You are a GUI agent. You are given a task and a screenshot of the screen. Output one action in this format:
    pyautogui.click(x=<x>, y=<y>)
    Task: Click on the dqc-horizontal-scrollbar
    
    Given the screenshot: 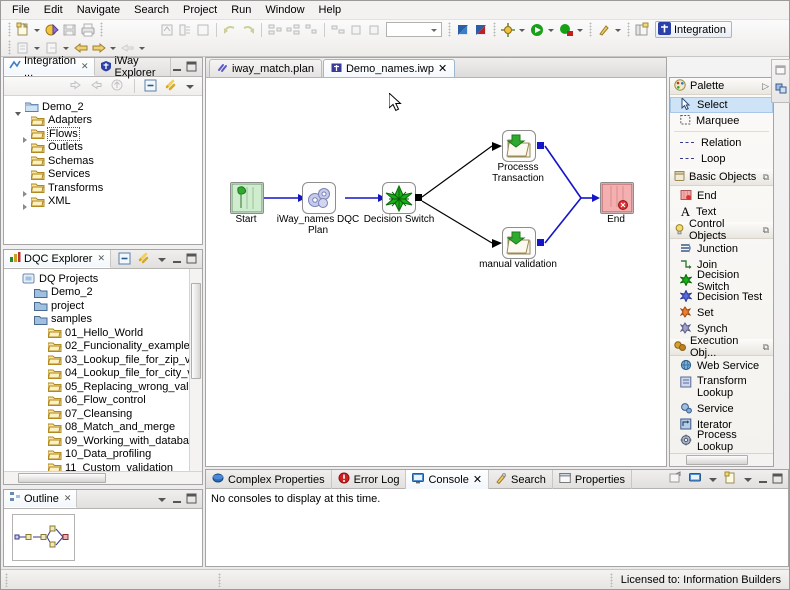 What is the action you would take?
    pyautogui.click(x=103, y=477)
    